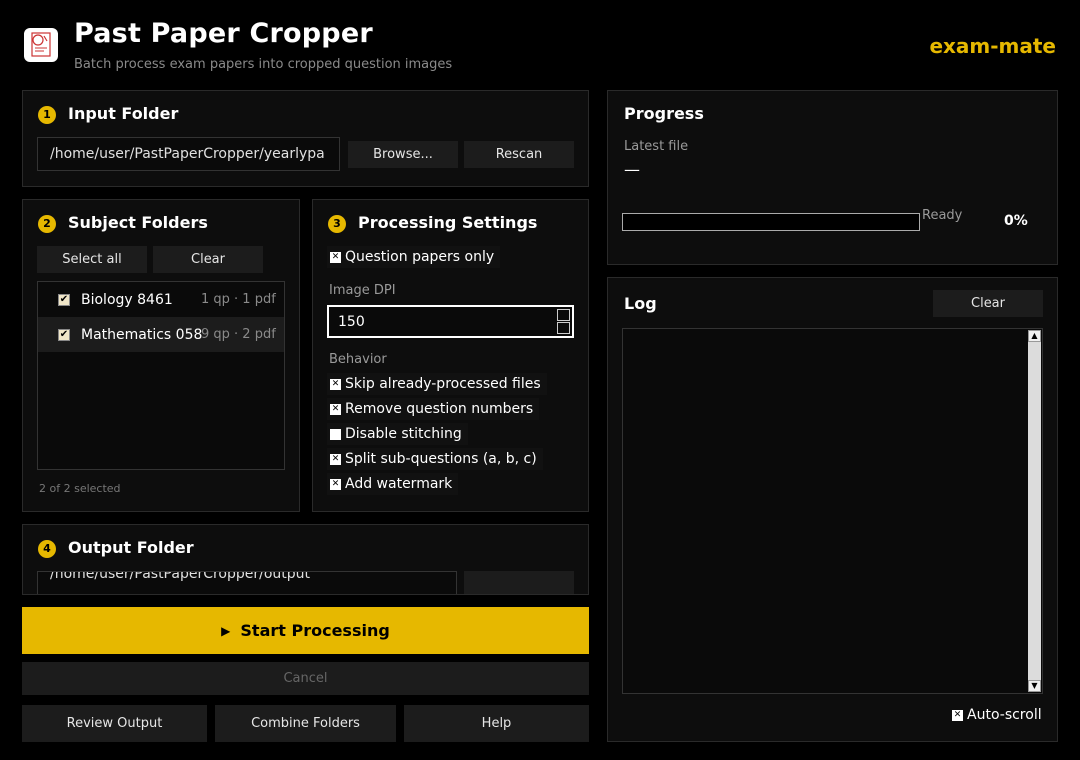  Describe the element at coordinates (992, 46) in the screenshot. I see `brand-name: exam-mate` at that location.